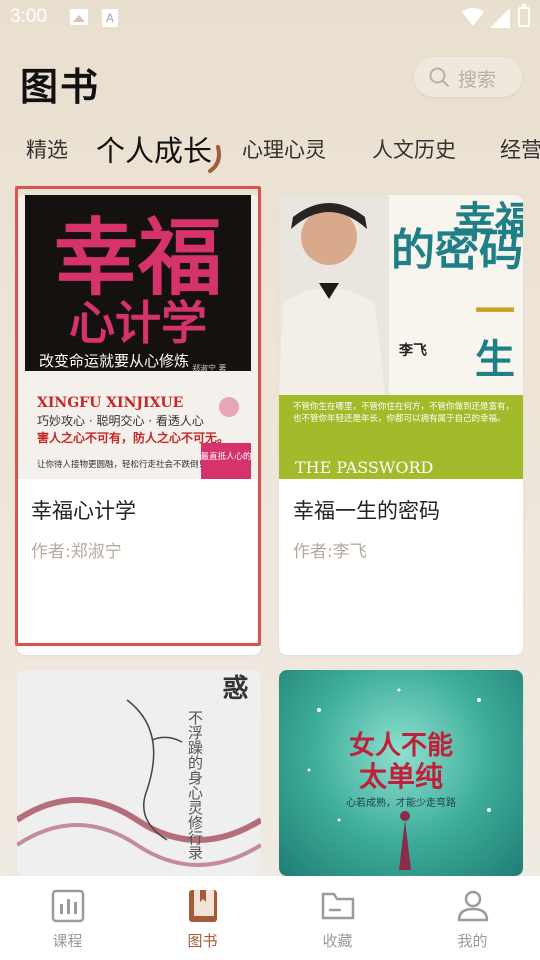  What do you see at coordinates (47, 149) in the screenshot?
I see `tab-featured: 精选` at bounding box center [47, 149].